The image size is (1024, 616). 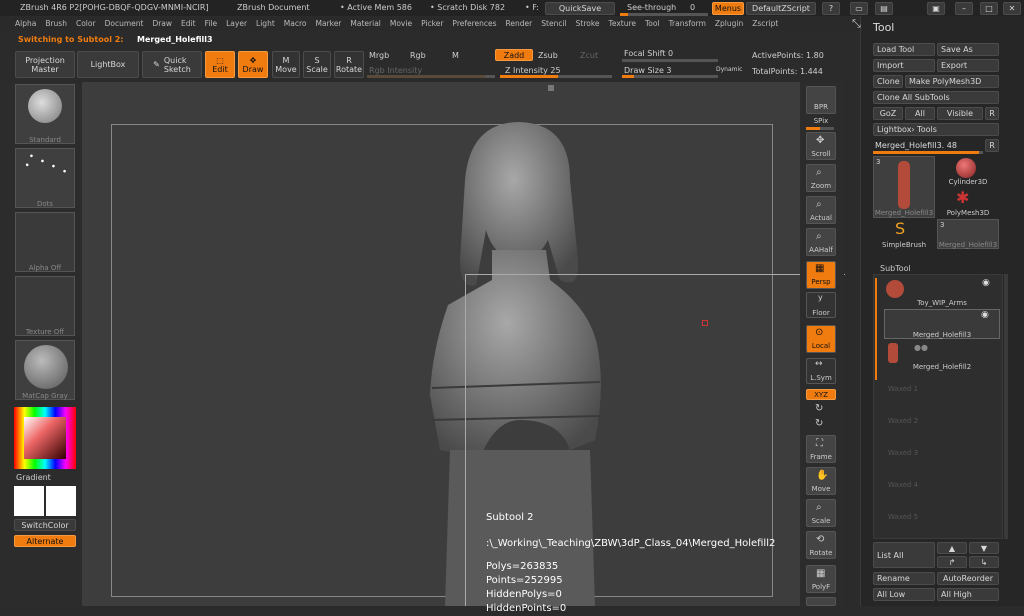 What do you see at coordinates (265, 23) in the screenshot?
I see `menu-light: Light` at bounding box center [265, 23].